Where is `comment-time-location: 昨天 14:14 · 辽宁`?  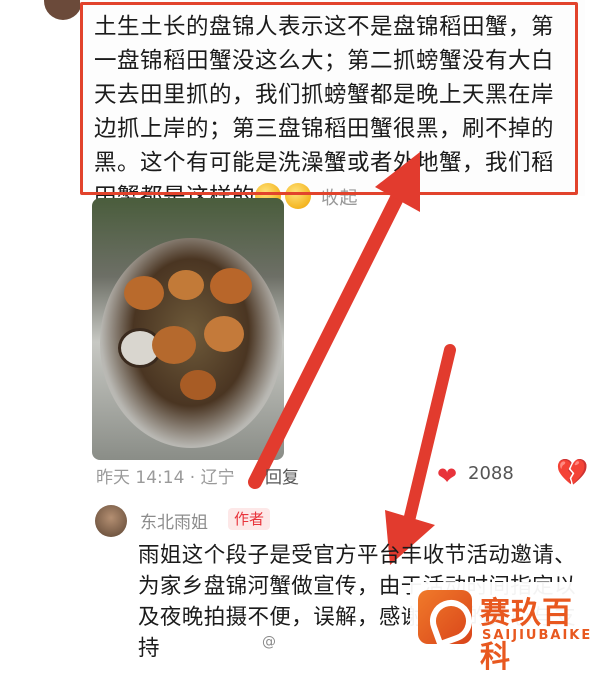
comment-time-location: 昨天 14:14 · 辽宁 is located at coordinates (165, 478).